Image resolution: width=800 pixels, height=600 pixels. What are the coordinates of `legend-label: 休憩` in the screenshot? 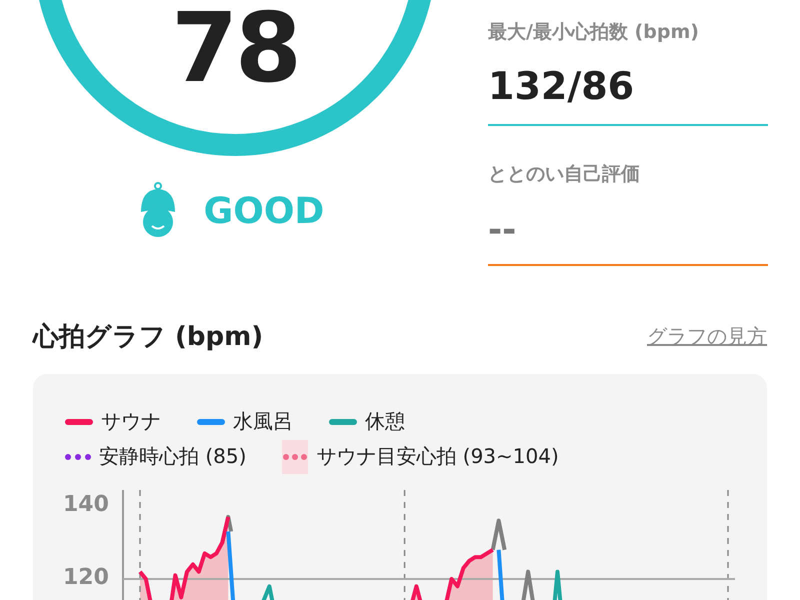 It's located at (385, 421).